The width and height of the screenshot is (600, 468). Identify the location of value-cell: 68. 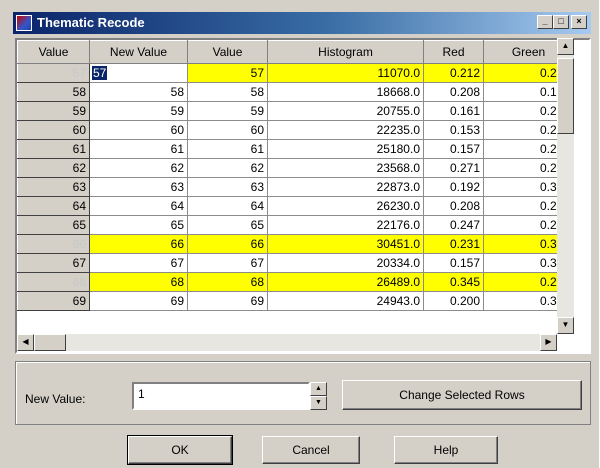
(227, 282).